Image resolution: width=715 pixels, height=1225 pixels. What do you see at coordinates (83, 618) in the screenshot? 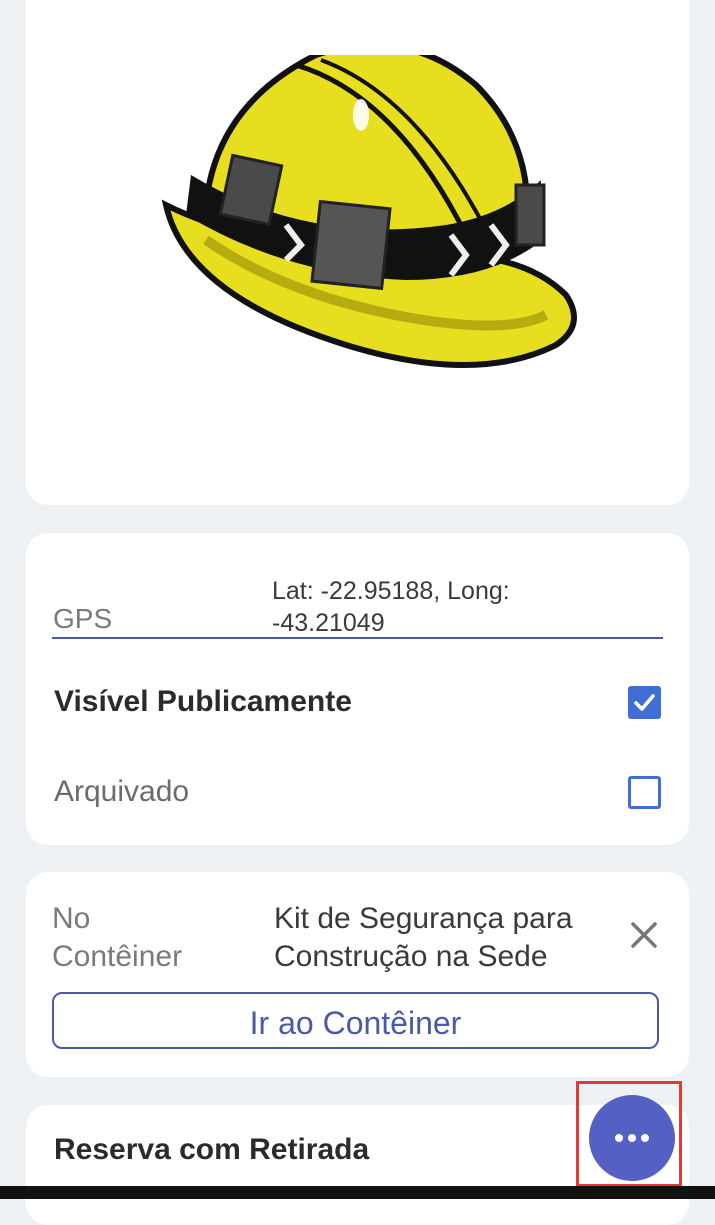
I see `gps-label: GPS` at bounding box center [83, 618].